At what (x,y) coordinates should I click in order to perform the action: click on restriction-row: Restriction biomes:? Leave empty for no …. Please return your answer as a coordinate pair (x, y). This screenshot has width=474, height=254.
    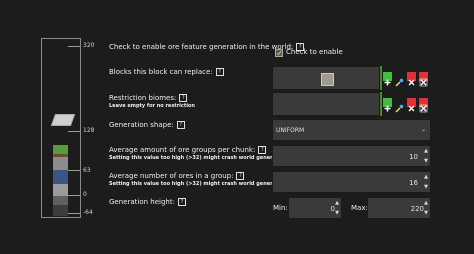
    Looking at the image, I should click on (152, 102).